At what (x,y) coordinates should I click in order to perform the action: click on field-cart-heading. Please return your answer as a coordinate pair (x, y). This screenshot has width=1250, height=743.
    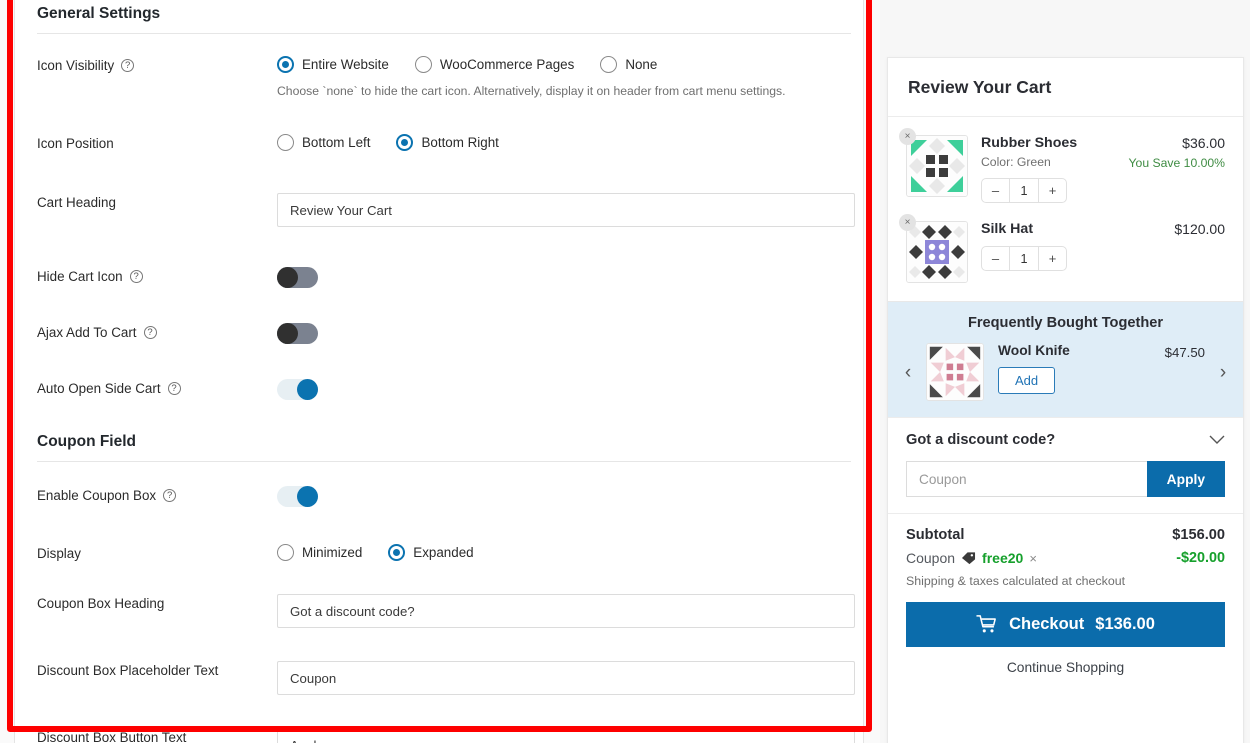
    Looking at the image, I should click on (566, 210).